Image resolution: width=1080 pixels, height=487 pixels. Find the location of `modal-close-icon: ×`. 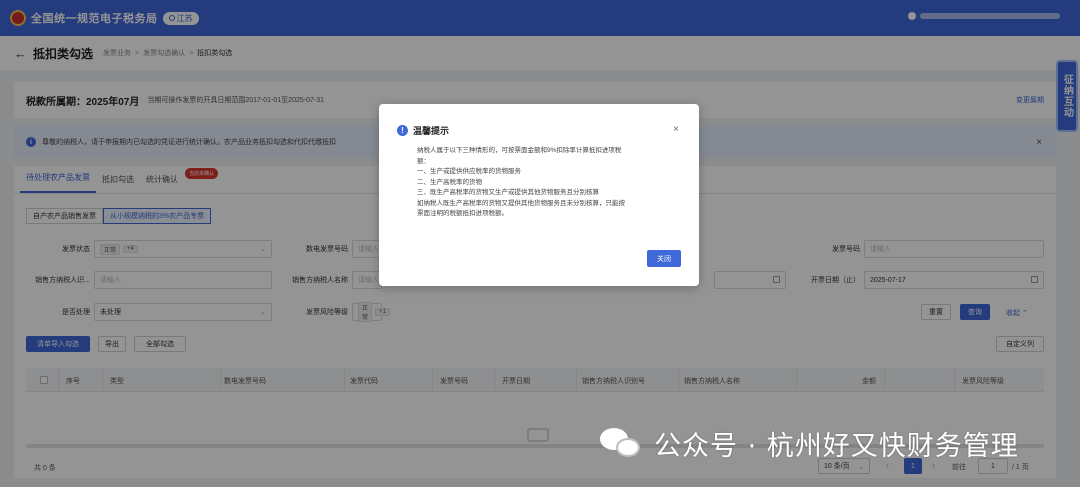

modal-close-icon: × is located at coordinates (676, 129).